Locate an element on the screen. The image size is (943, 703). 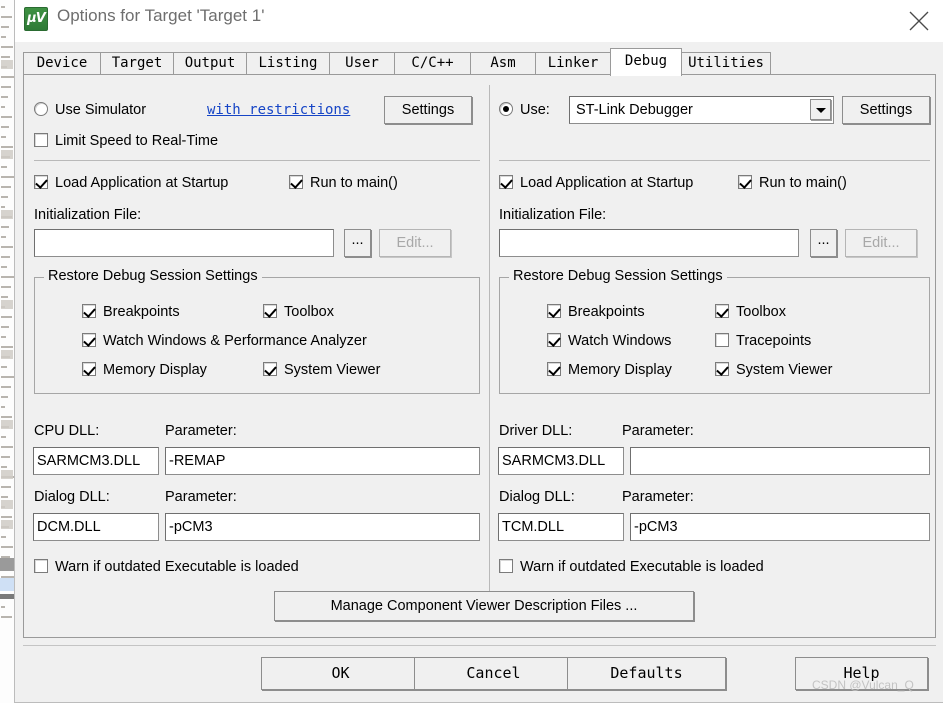
sim-dialog-dll-input: DCM.DLL is located at coordinates (96, 527).